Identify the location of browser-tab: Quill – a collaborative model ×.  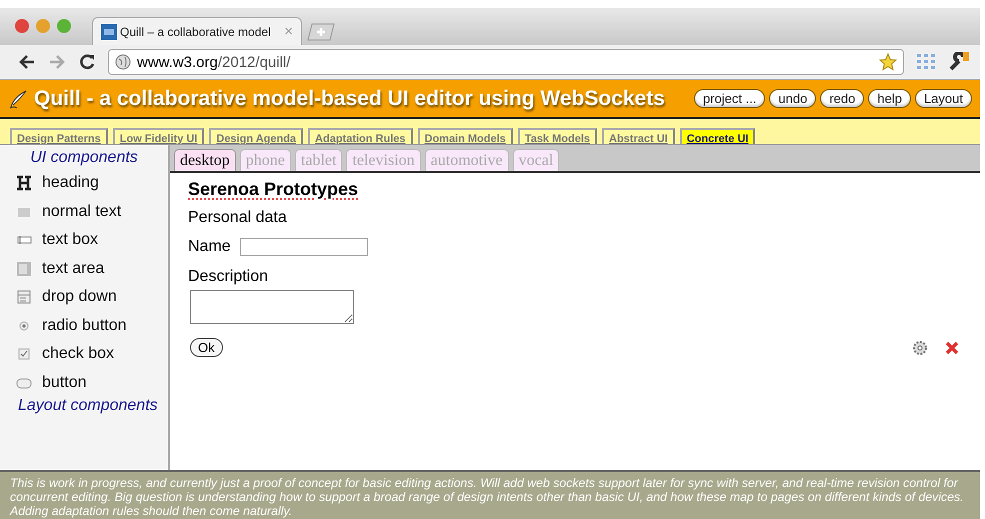
(197, 31).